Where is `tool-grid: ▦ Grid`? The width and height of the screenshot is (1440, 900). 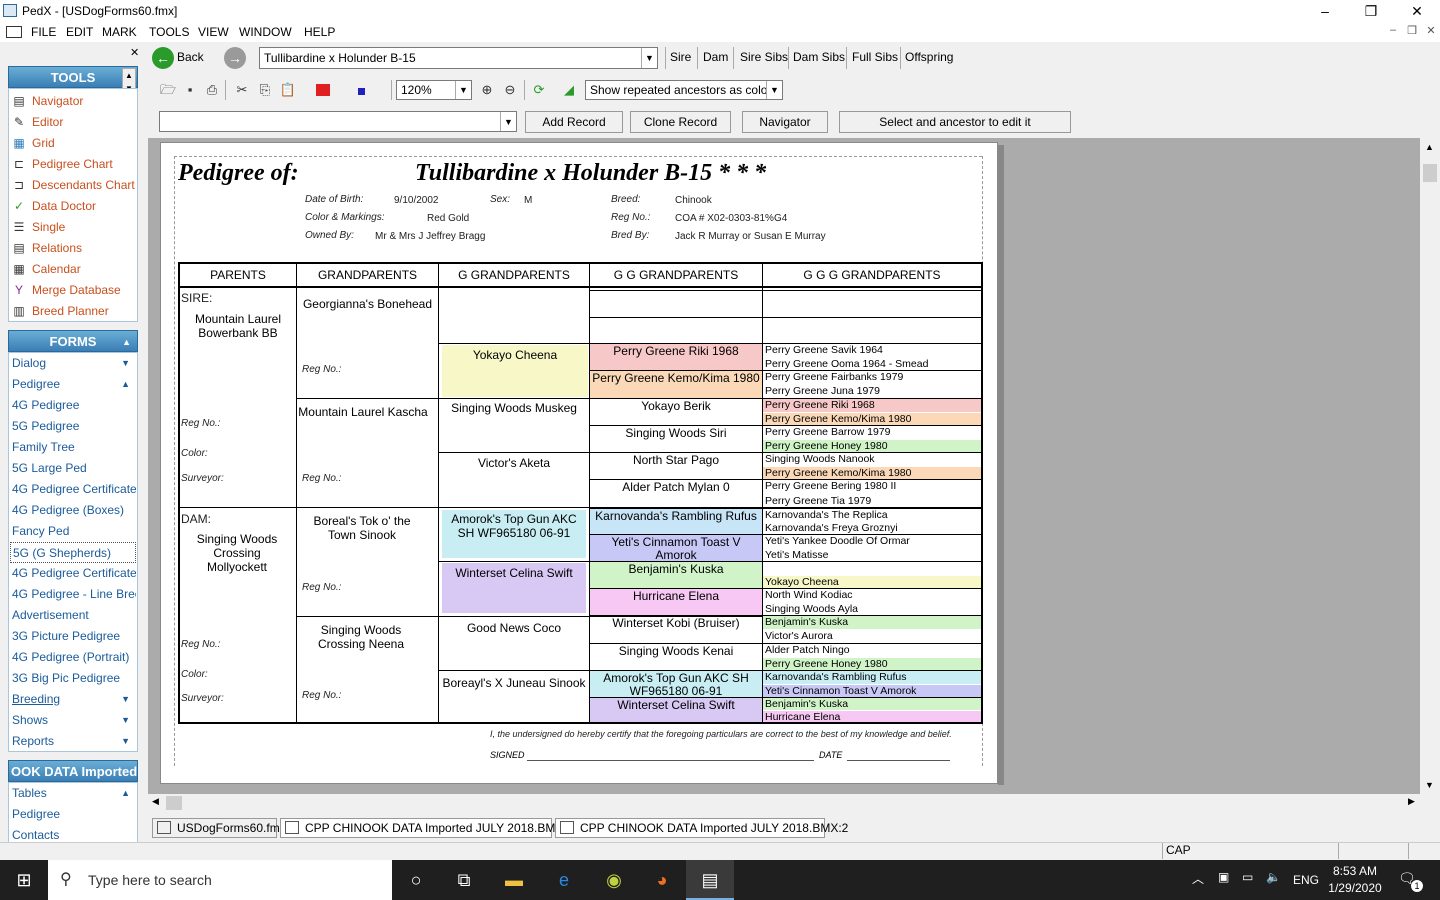
tool-grid: ▦ Grid is located at coordinates (73, 143).